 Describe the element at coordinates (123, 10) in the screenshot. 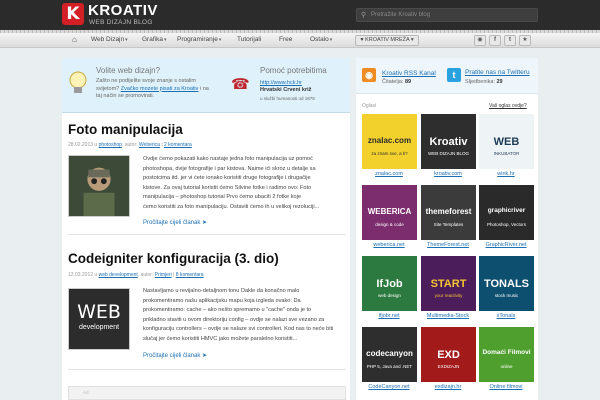

I see `site-title: KROATIV` at that location.